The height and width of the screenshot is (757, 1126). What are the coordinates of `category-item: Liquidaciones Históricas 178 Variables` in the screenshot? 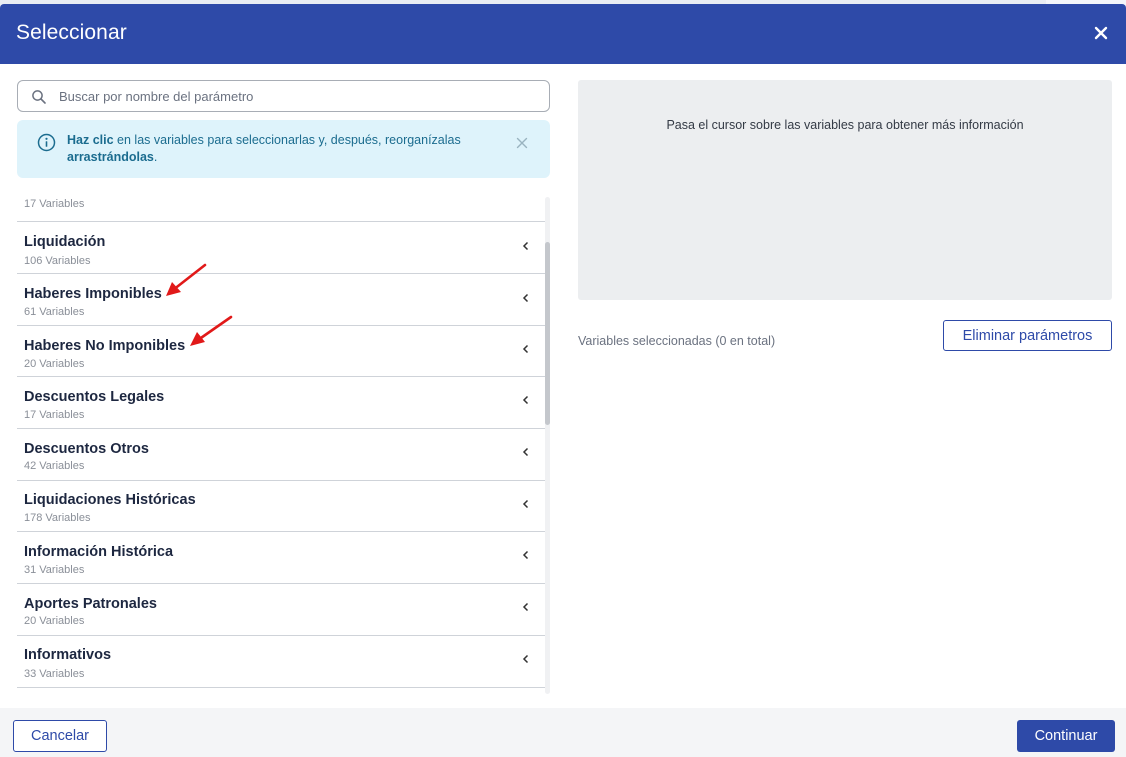 It's located at (281, 506).